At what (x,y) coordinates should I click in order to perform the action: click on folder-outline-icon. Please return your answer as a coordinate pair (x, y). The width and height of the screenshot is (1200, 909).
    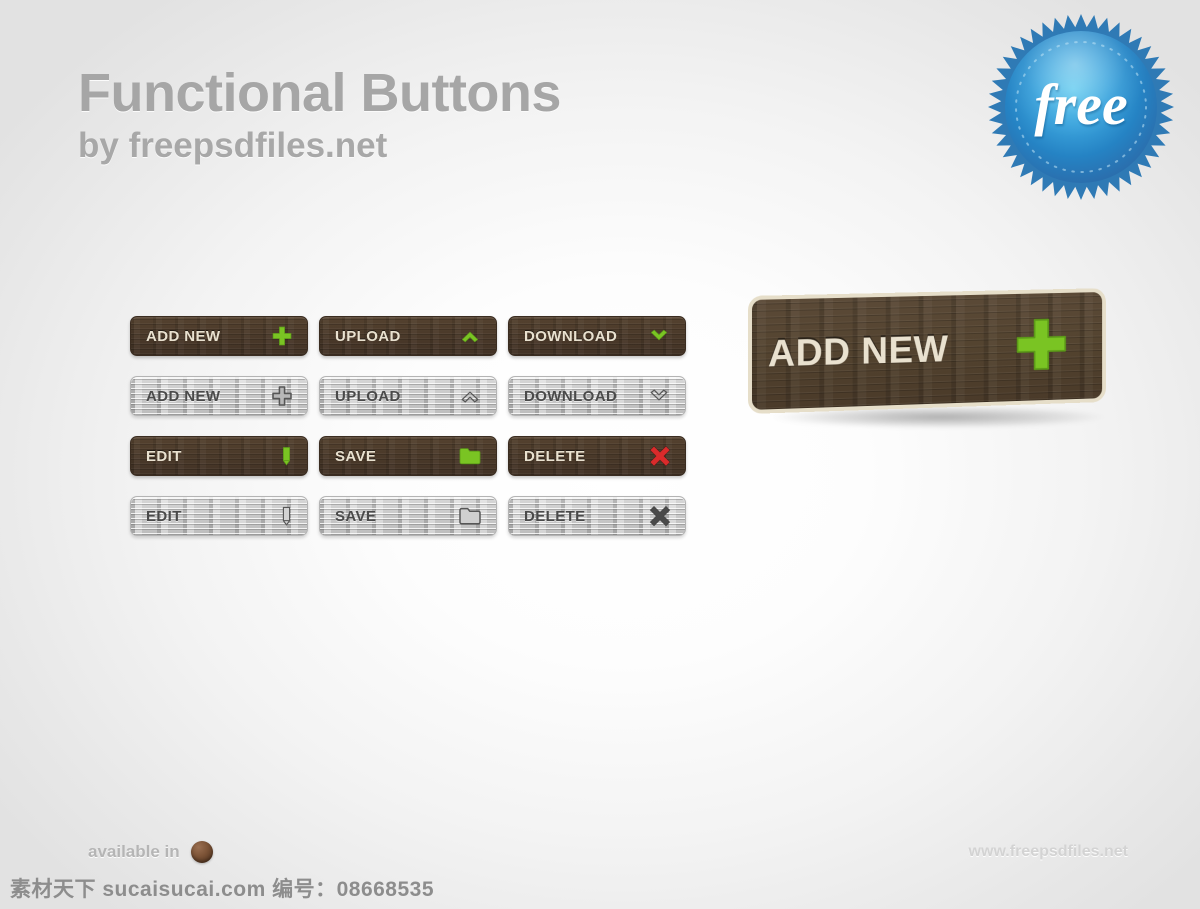
    Looking at the image, I should click on (470, 516).